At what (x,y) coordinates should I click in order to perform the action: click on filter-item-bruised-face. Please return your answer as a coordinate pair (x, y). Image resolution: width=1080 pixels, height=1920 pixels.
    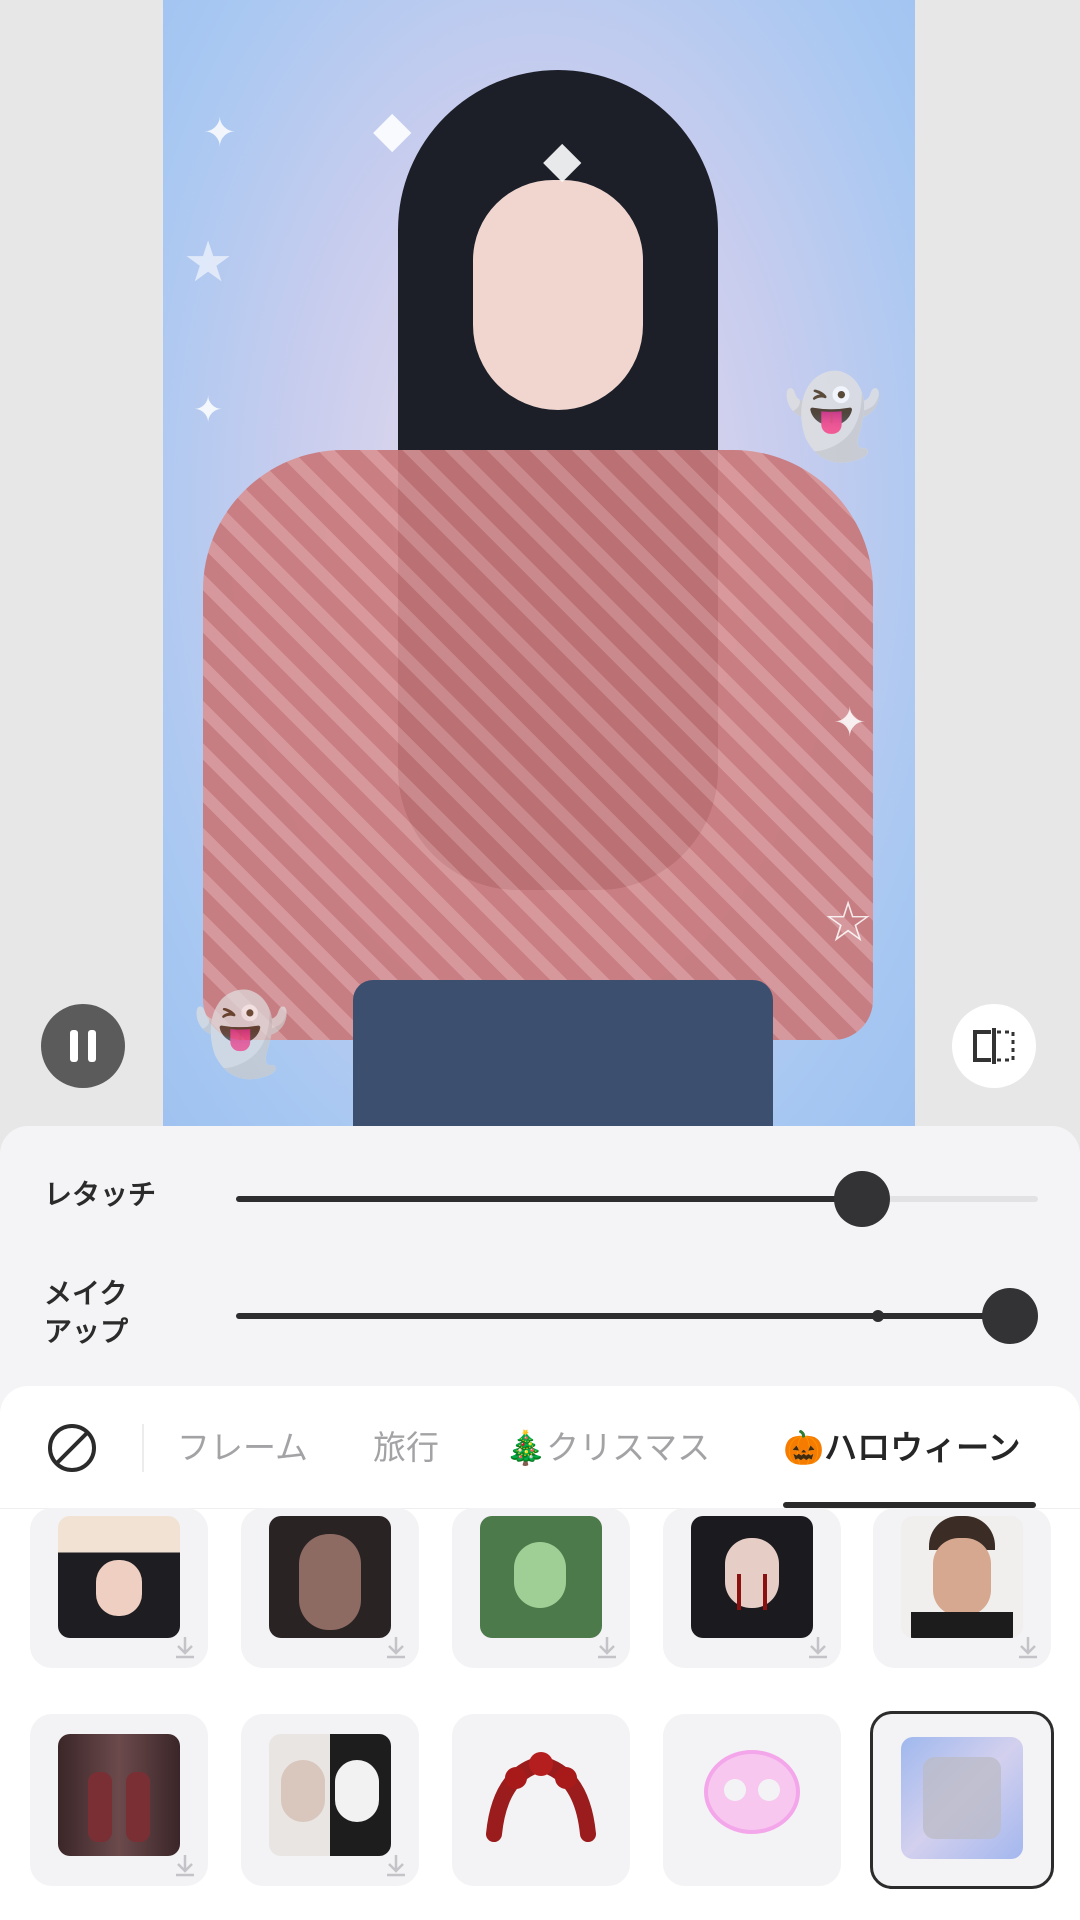
    Looking at the image, I should click on (962, 1588).